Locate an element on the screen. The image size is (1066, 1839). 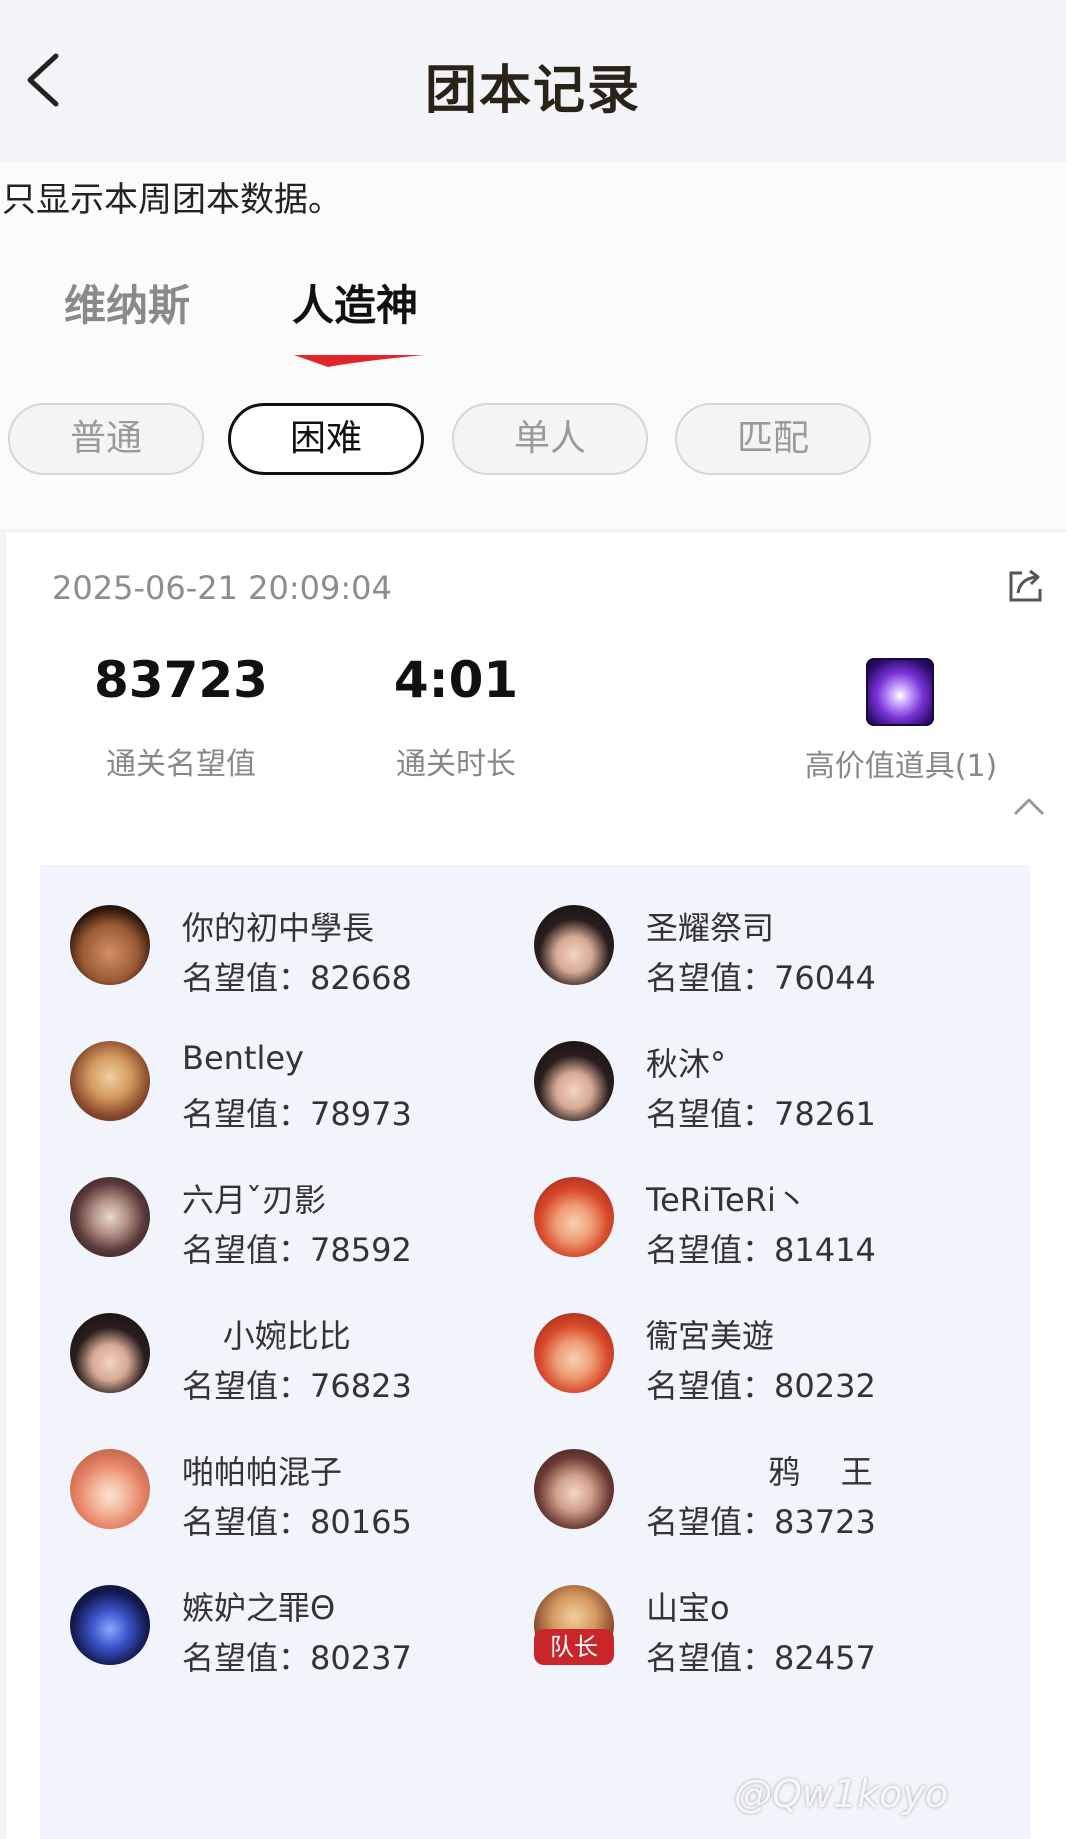
member-fame: 名望值：83723 is located at coordinates (761, 1522).